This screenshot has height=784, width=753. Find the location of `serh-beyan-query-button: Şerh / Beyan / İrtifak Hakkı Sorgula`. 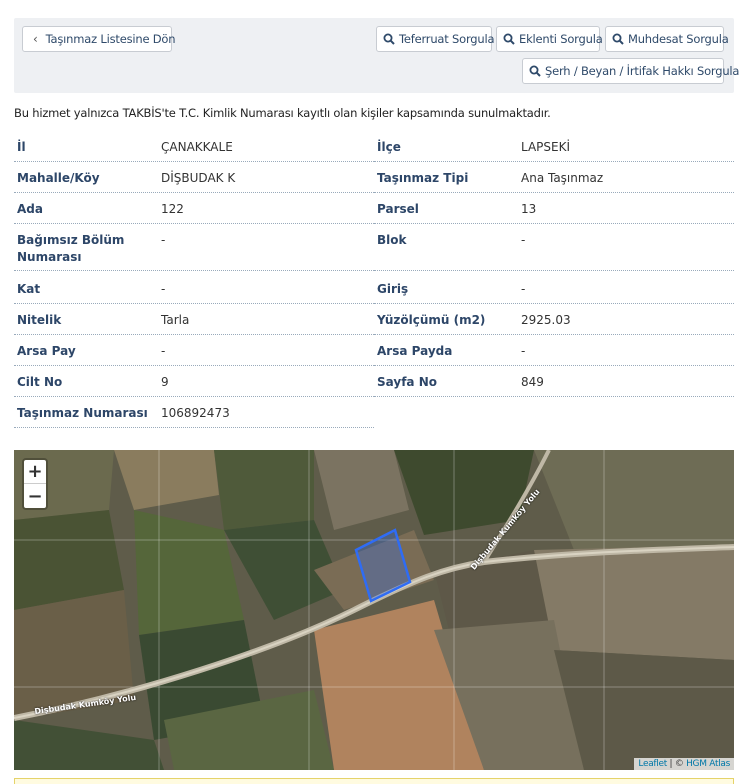

serh-beyan-query-button: Şerh / Beyan / İrtifak Hakkı Sorgula is located at coordinates (630, 71).